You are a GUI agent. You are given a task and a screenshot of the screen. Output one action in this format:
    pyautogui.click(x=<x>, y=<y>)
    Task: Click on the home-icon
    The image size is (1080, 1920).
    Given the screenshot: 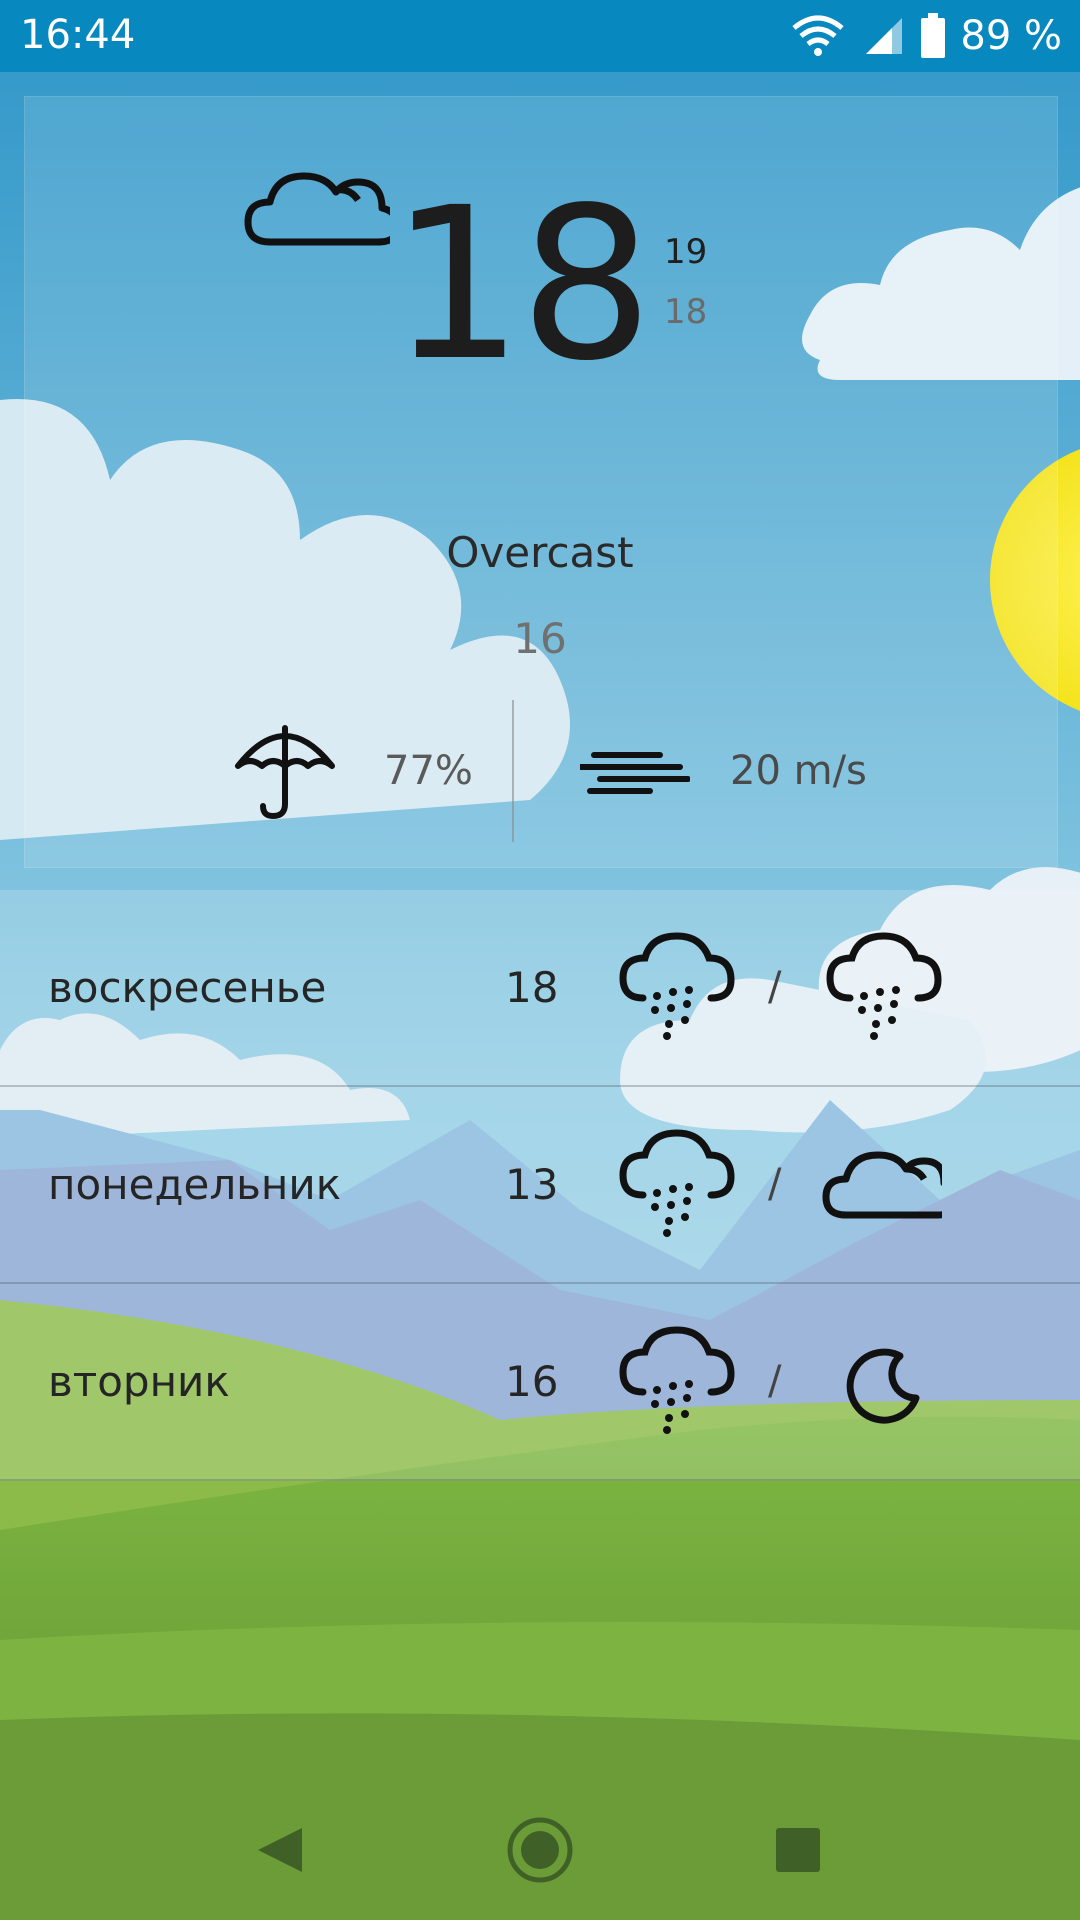 What is the action you would take?
    pyautogui.click(x=540, y=1850)
    